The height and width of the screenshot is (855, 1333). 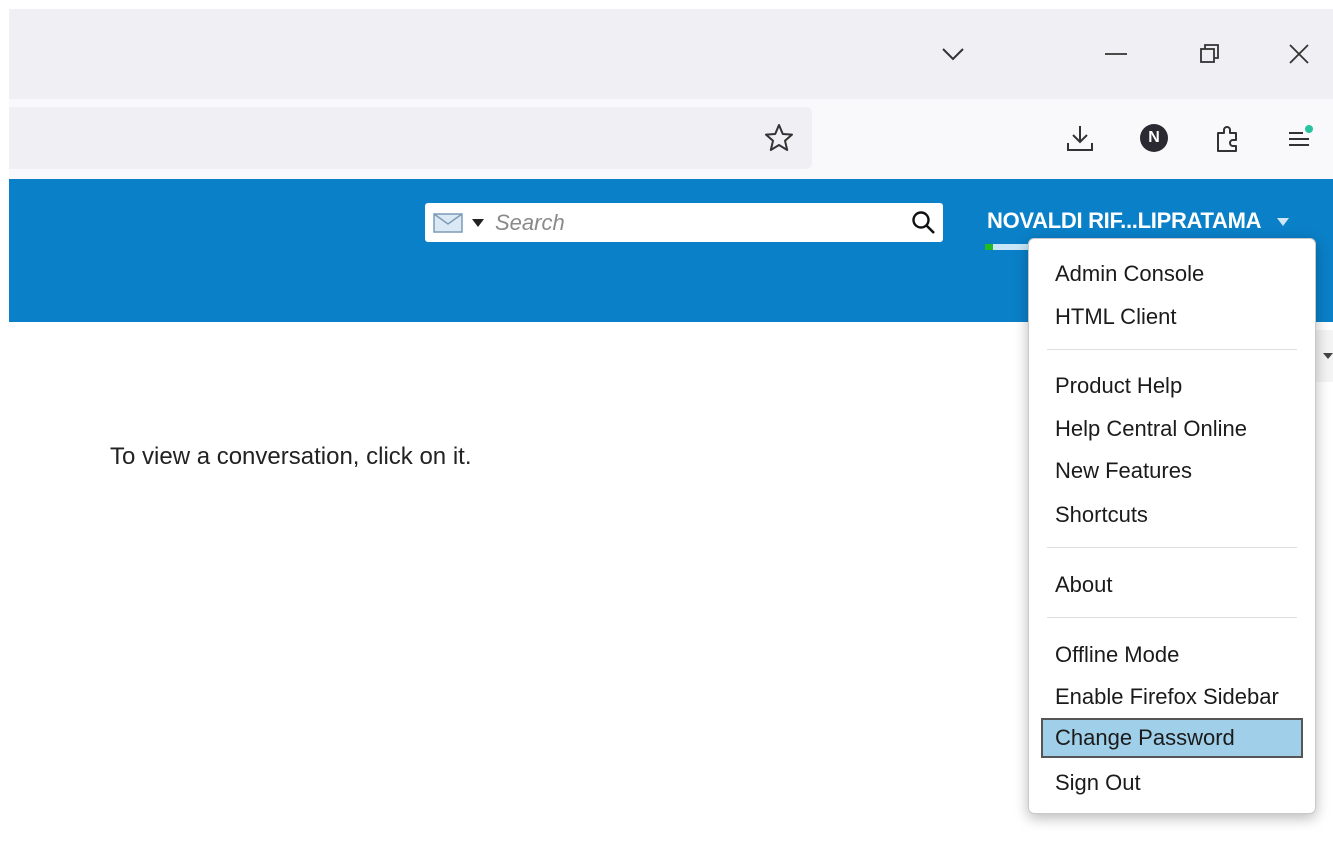 I want to click on downloads-button, so click(x=1080, y=138).